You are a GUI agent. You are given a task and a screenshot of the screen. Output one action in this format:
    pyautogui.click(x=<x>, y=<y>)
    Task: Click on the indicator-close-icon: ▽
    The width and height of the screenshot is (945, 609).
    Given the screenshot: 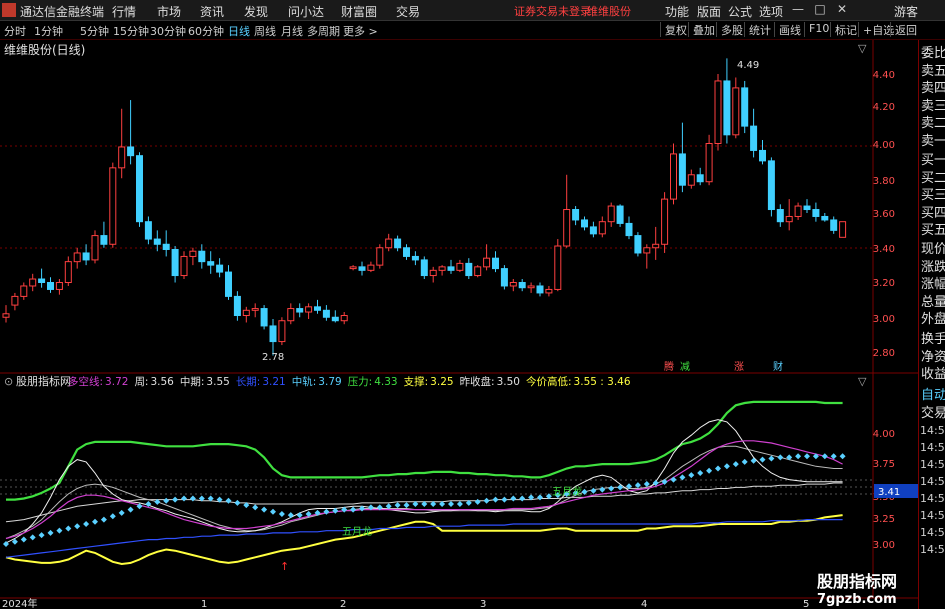 What is the action you would take?
    pyautogui.click(x=862, y=381)
    